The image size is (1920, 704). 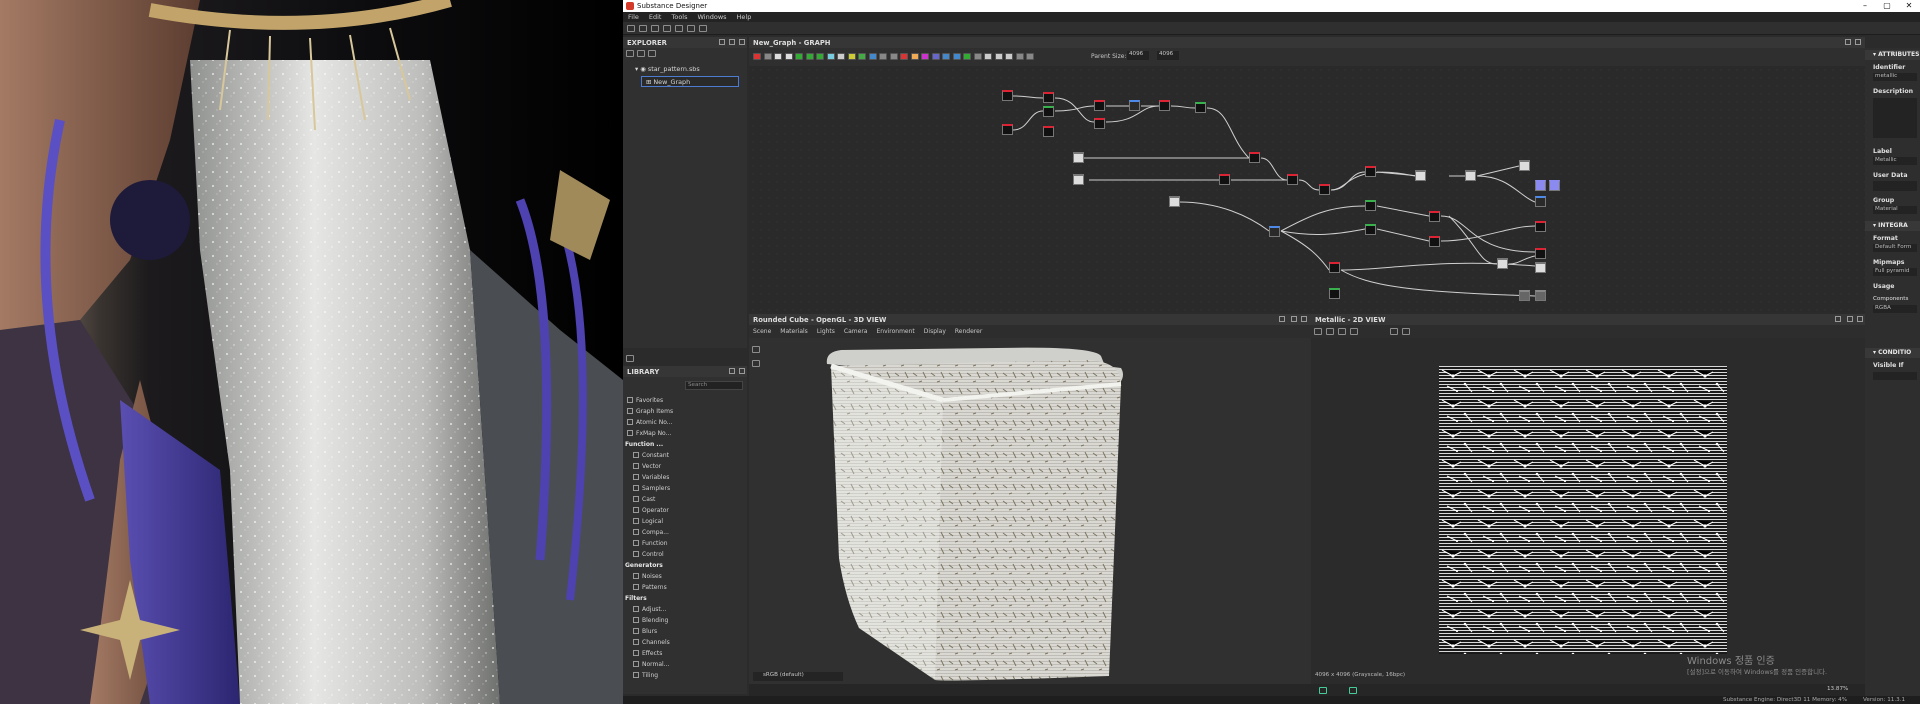 What do you see at coordinates (1342, 331) in the screenshot?
I see `view2d-save-icon` at bounding box center [1342, 331].